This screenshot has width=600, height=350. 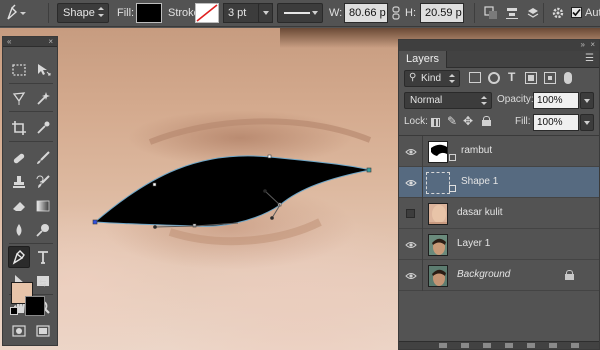 I want to click on width-field: 80.66 p, so click(x=366, y=13).